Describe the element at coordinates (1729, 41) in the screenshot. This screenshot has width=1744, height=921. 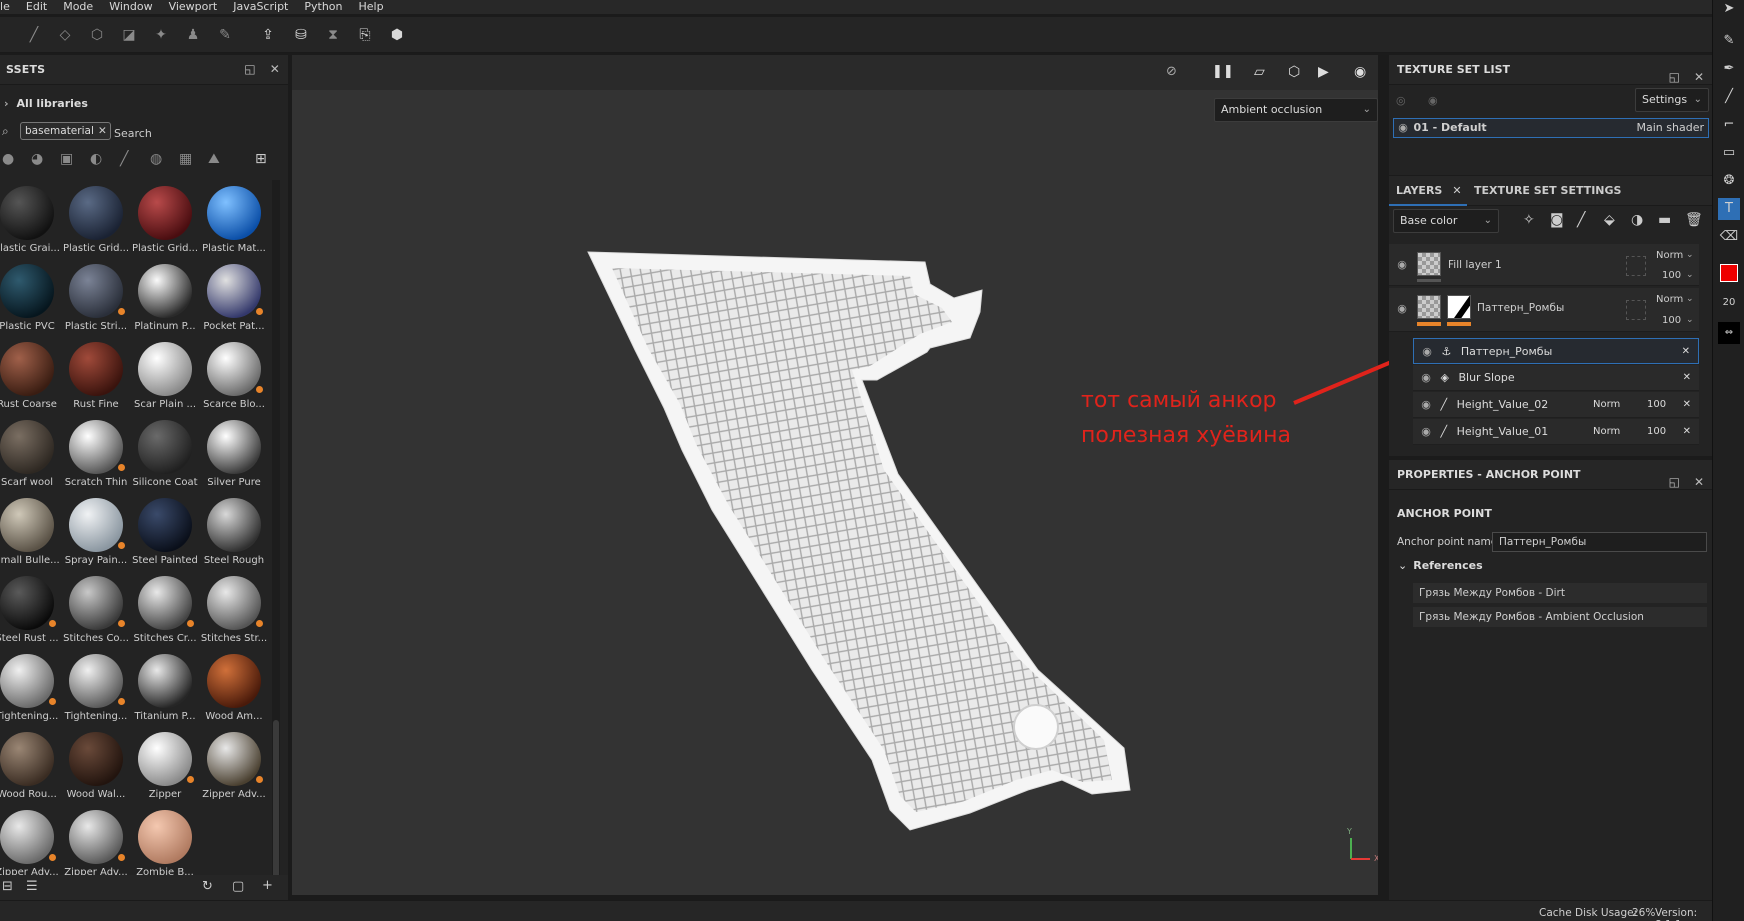
I see `pencil-icon: ✎` at that location.